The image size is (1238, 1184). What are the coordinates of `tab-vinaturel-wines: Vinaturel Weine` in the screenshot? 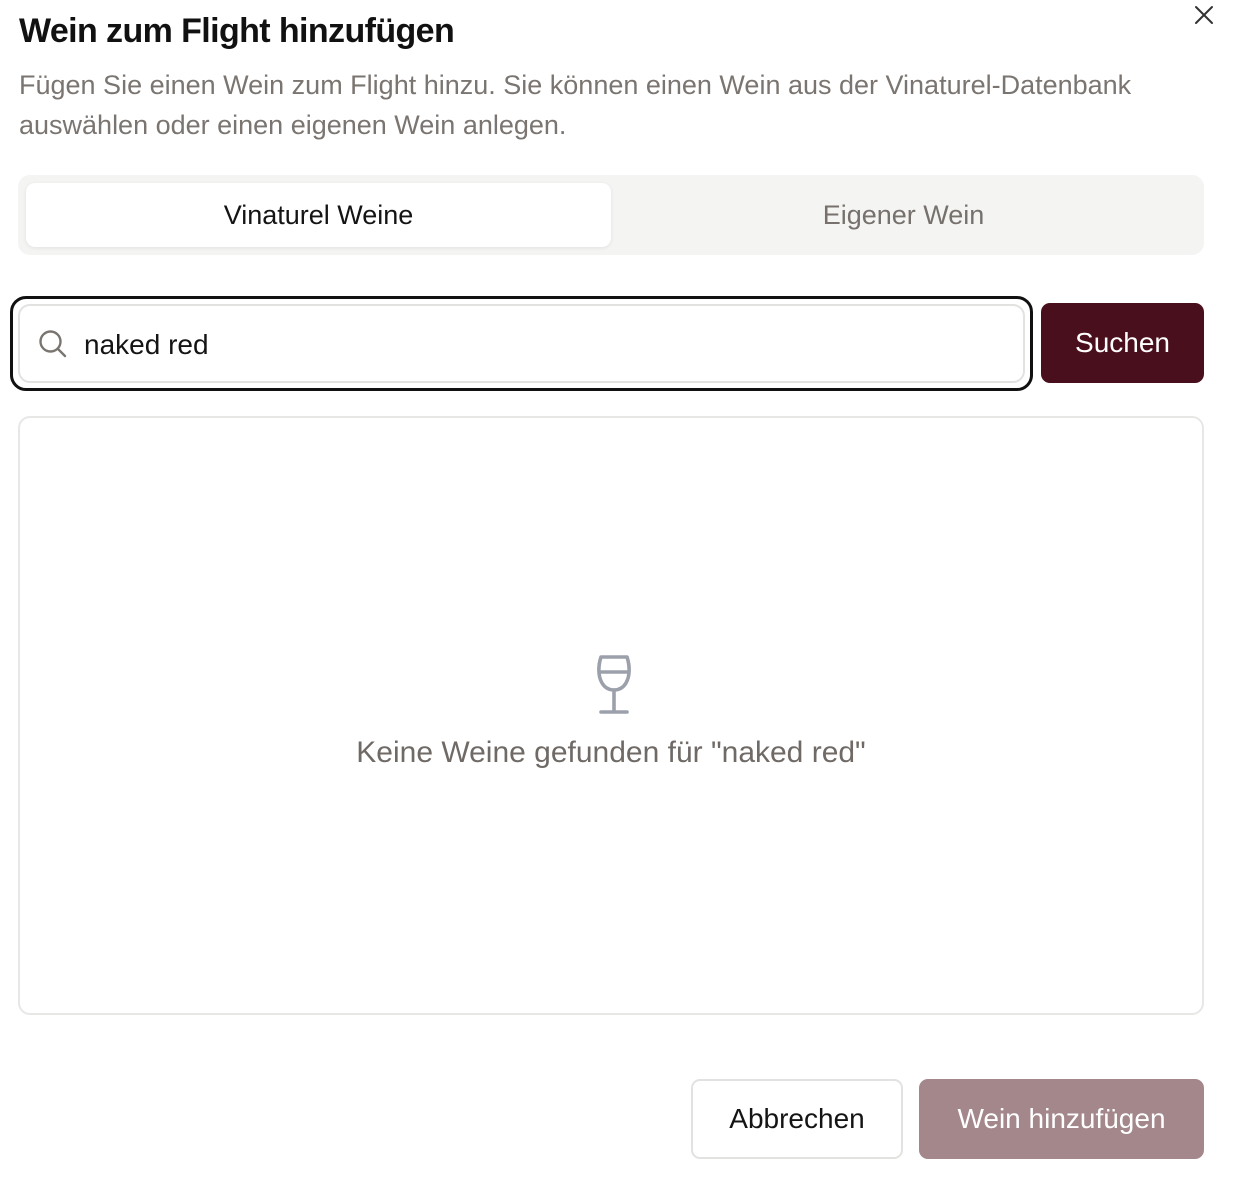 It's located at (318, 215).